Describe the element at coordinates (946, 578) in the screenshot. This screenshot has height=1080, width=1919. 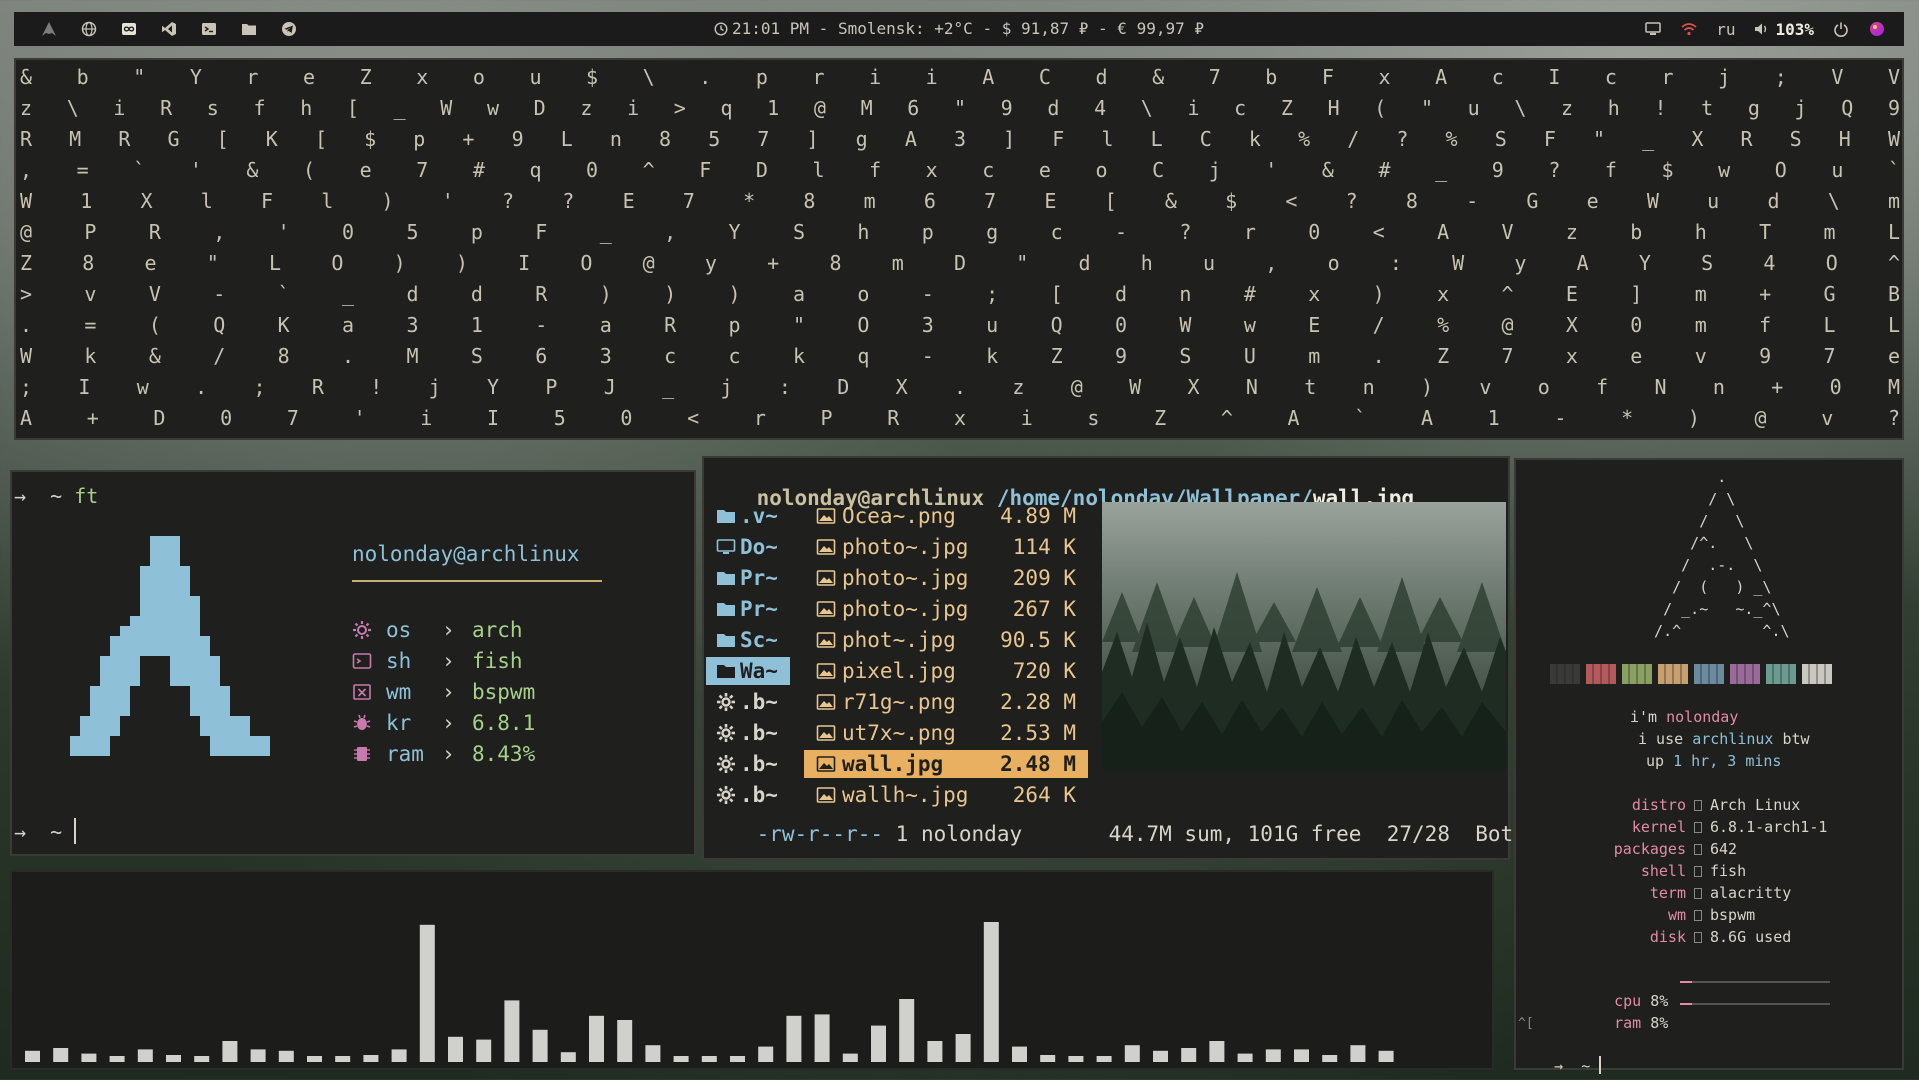
I see `fm-file-item: photo~.jpg 209 K` at that location.